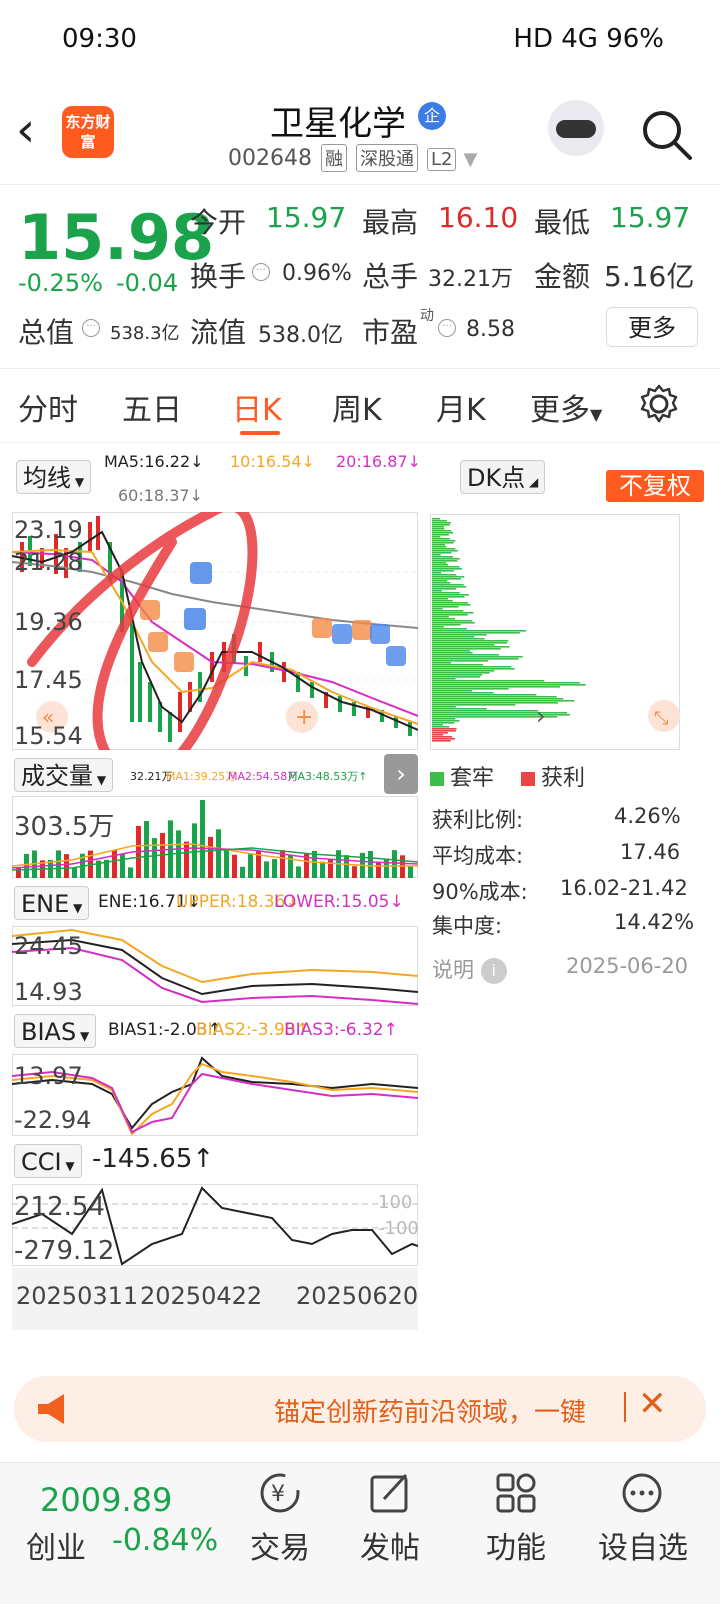 This screenshot has height=1604, width=720. I want to click on stock-code-line: 002648 融 深股通 L2 ▼, so click(352, 158).